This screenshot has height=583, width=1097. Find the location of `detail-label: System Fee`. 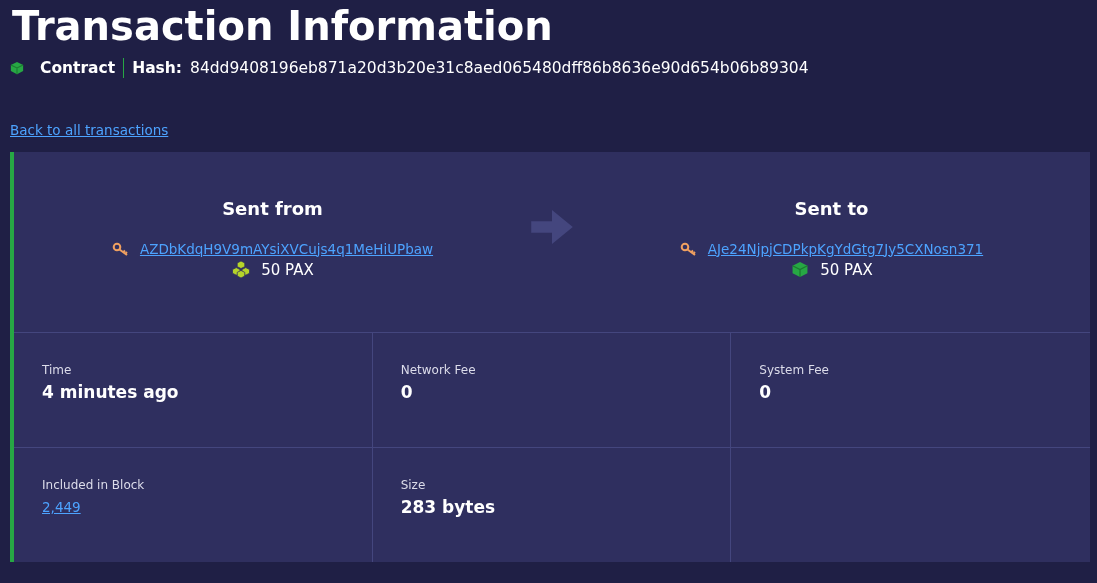

detail-label: System Fee is located at coordinates (794, 370).